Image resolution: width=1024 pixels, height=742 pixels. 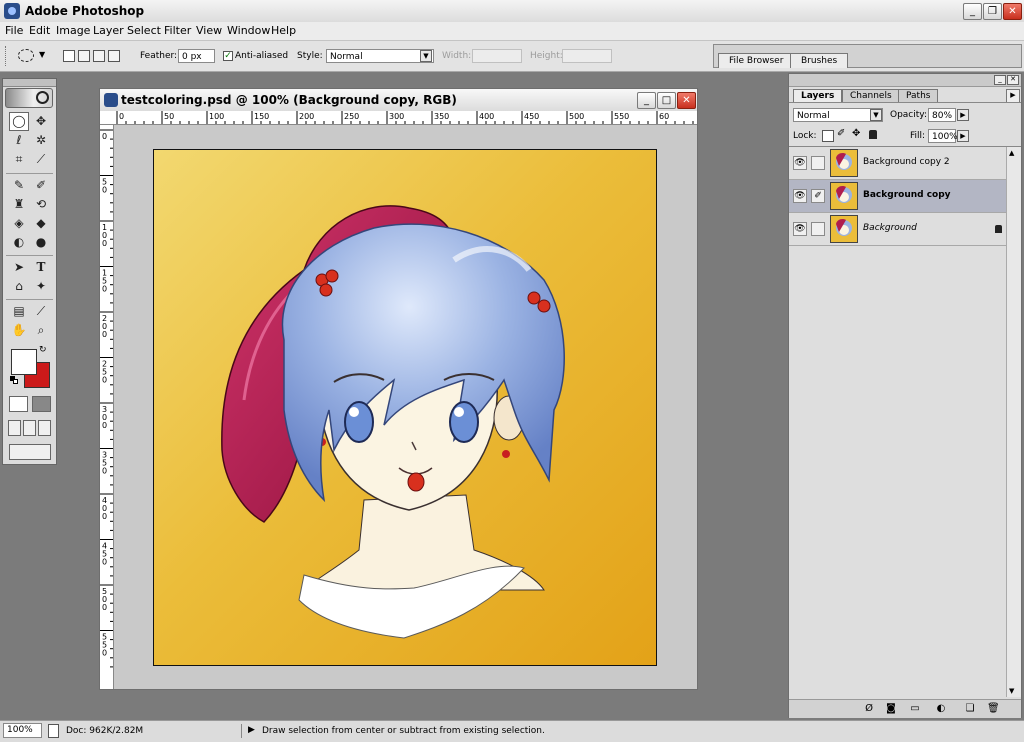 I want to click on blend-mode-dropdown-arrow-icon: ▼, so click(x=876, y=115).